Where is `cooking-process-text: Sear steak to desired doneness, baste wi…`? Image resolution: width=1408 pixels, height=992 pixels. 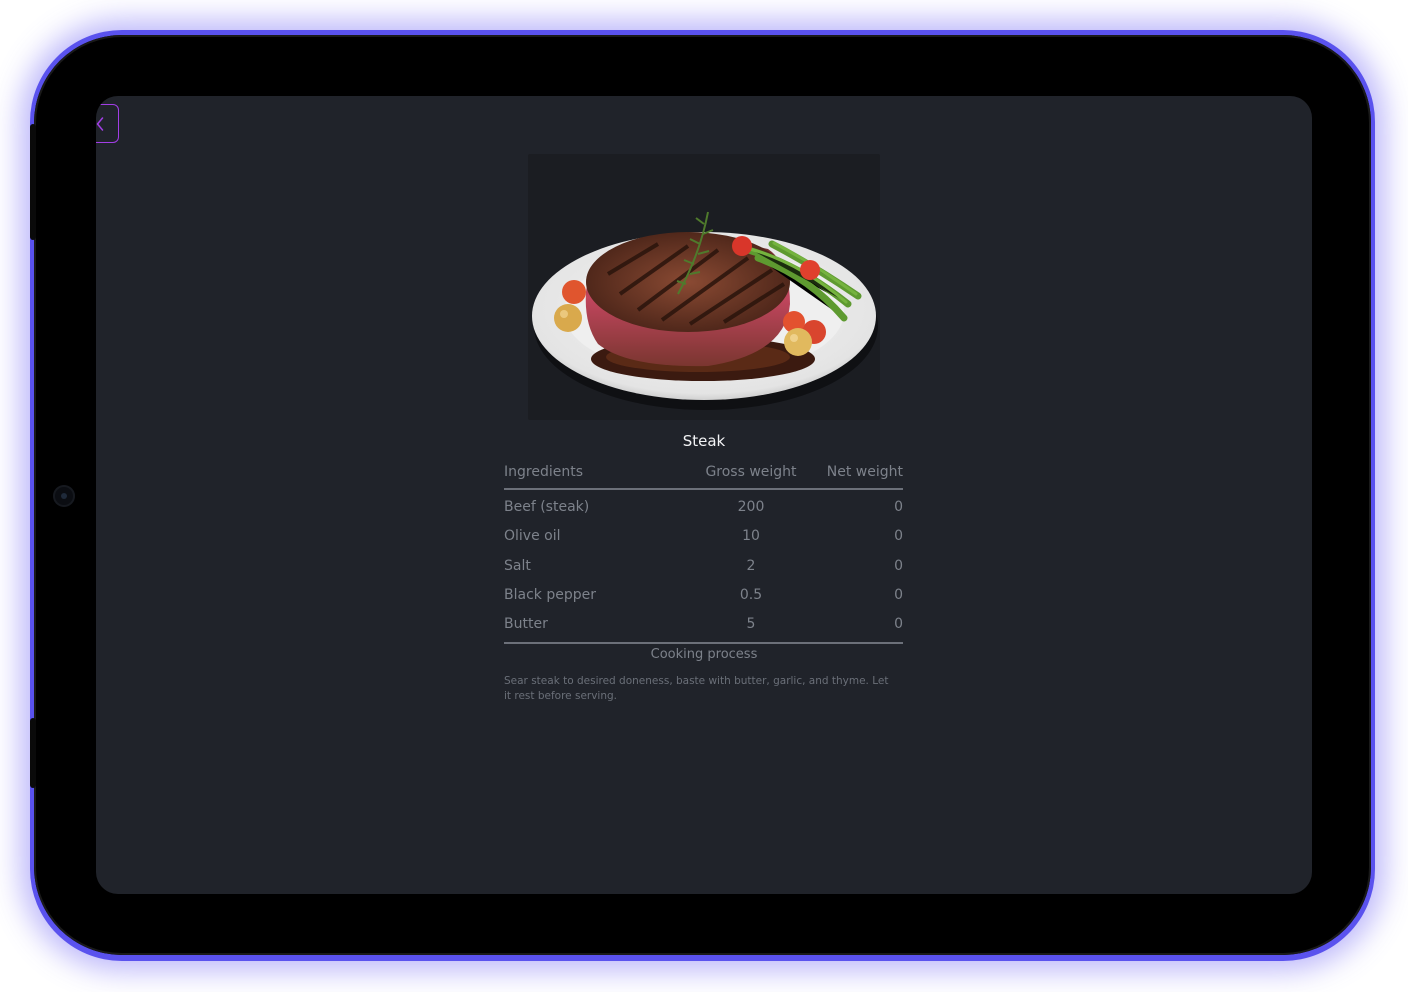 cooking-process-text: Sear steak to desired doneness, baste wi… is located at coordinates (696, 688).